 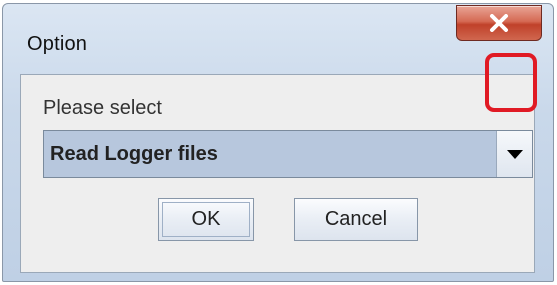 I want to click on ok-button-focus-ring, so click(x=206, y=219).